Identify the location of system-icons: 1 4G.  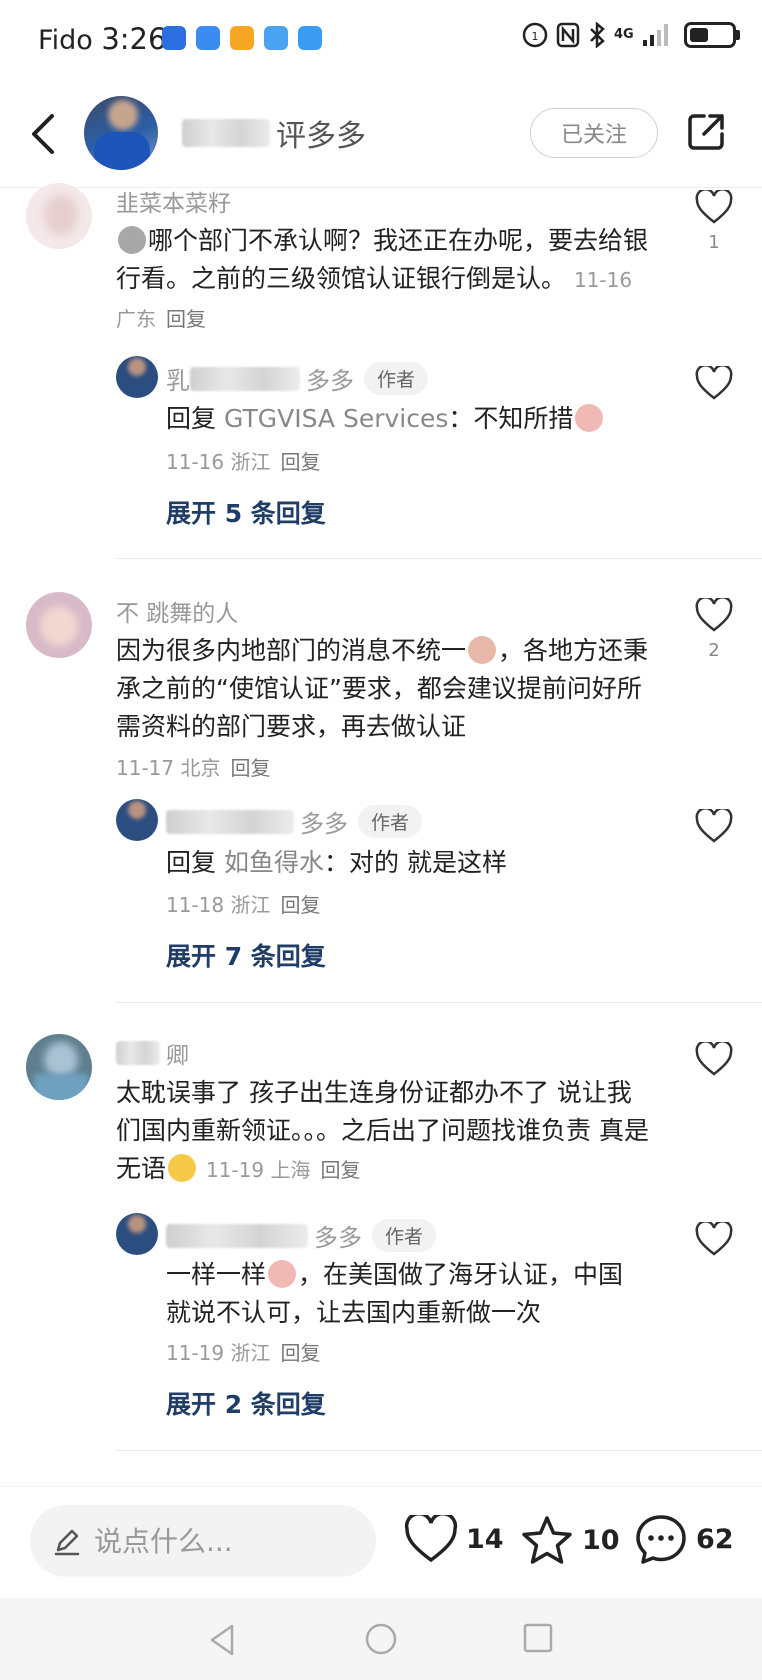
(631, 35).